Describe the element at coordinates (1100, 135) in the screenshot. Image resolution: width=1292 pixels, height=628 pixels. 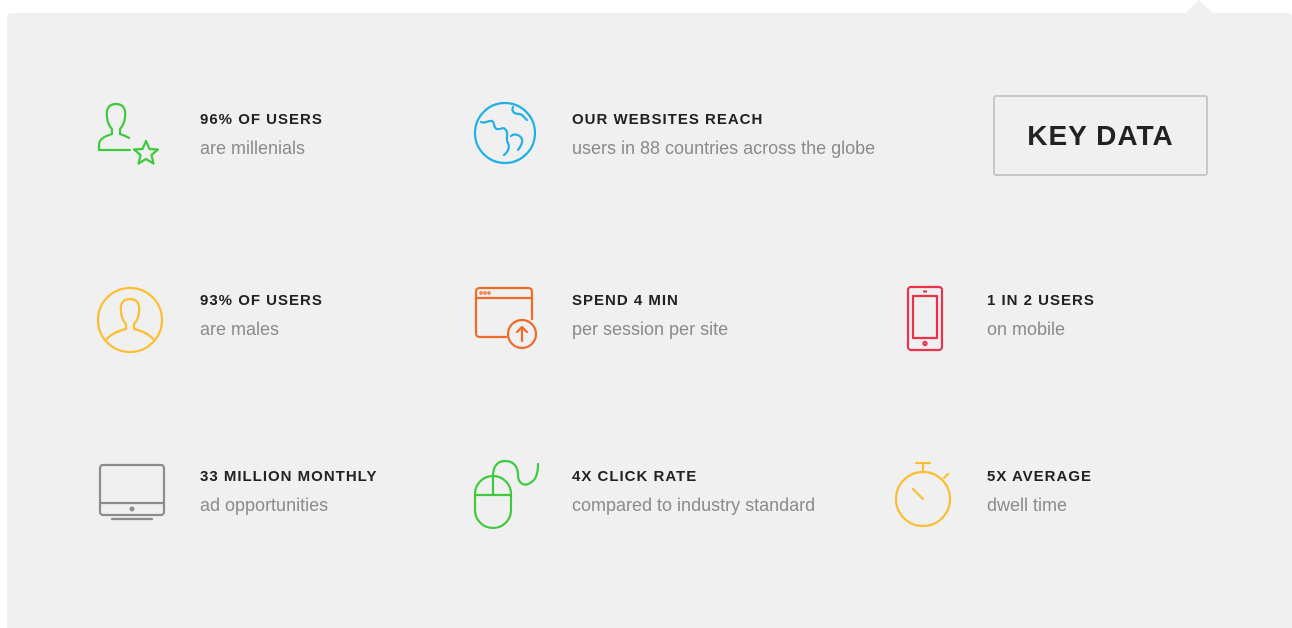
I see `key-data-button: KEY DATA` at that location.